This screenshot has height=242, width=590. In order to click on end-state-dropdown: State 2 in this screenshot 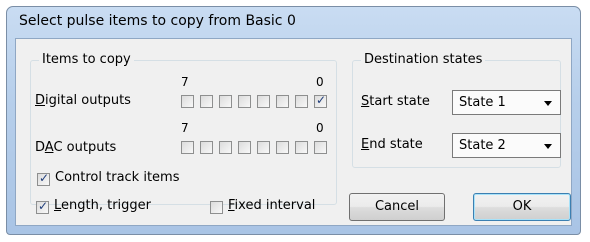, I will do `click(506, 145)`.